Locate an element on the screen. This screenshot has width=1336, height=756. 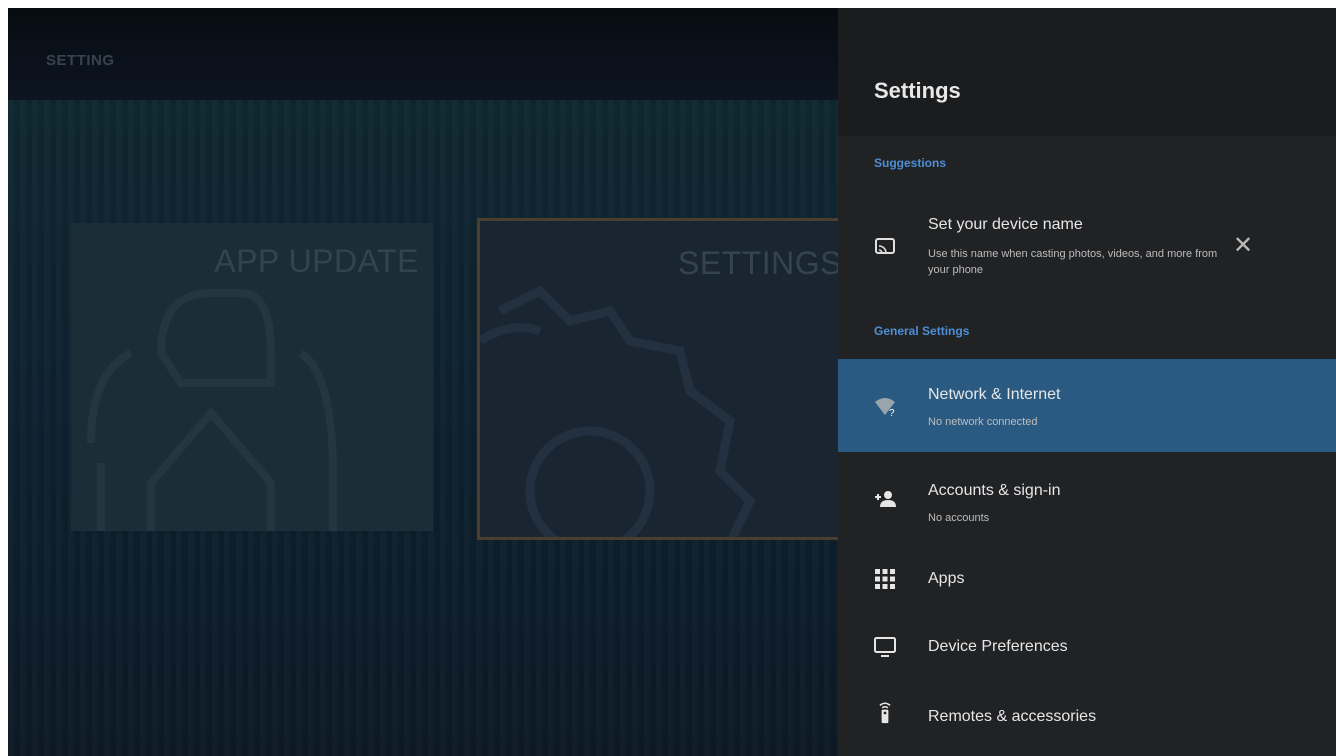
wifi-question-icon: ? is located at coordinates (885, 407).